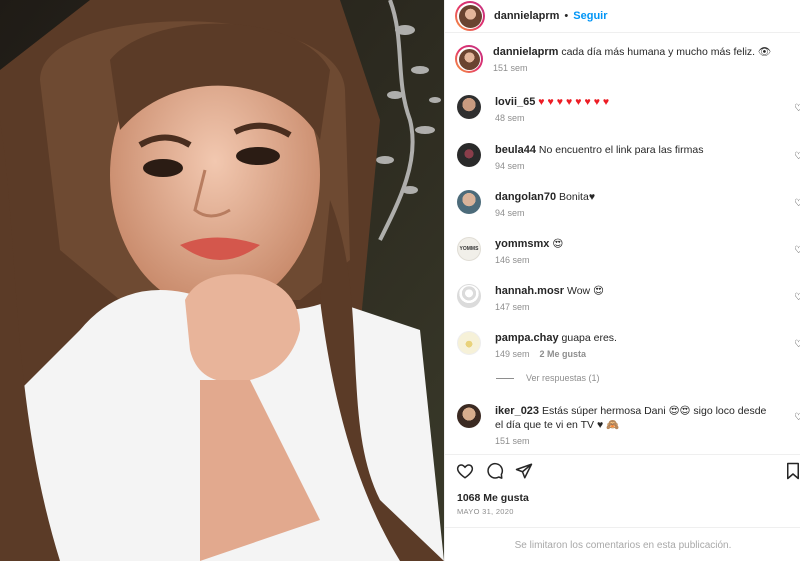 The height and width of the screenshot is (562, 800). I want to click on comment-bubble-icon, so click(495, 473).